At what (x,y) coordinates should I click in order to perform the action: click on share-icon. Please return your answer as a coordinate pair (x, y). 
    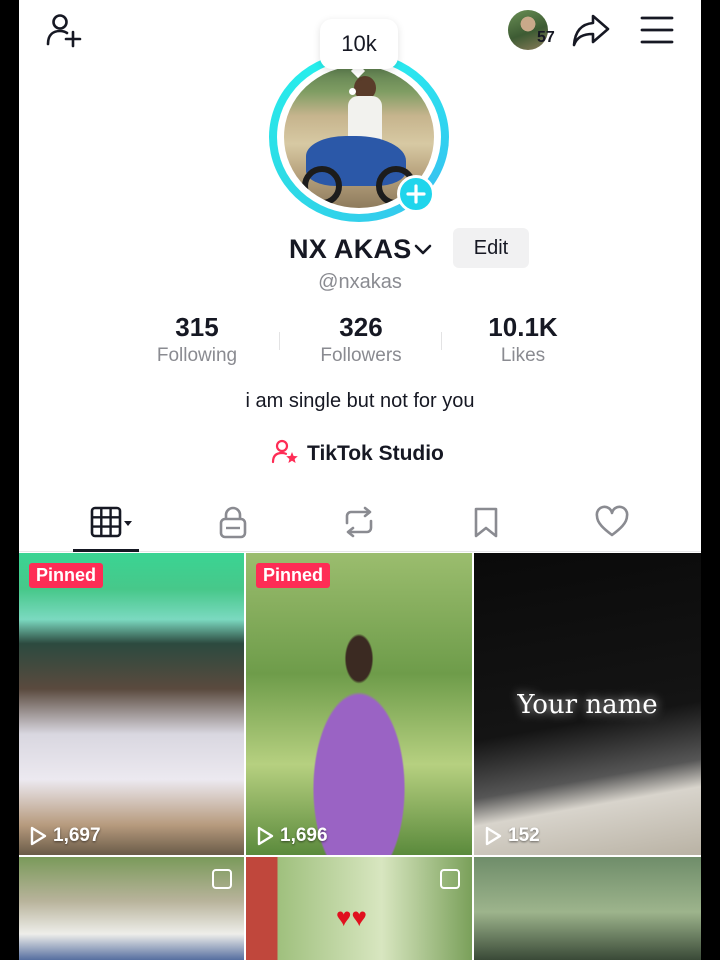
    Looking at the image, I should click on (591, 30).